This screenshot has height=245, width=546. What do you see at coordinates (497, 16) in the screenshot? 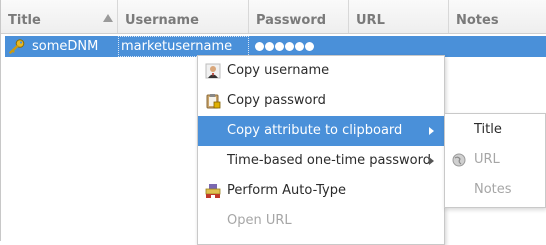
I see `column-header-notes: Notes` at bounding box center [497, 16].